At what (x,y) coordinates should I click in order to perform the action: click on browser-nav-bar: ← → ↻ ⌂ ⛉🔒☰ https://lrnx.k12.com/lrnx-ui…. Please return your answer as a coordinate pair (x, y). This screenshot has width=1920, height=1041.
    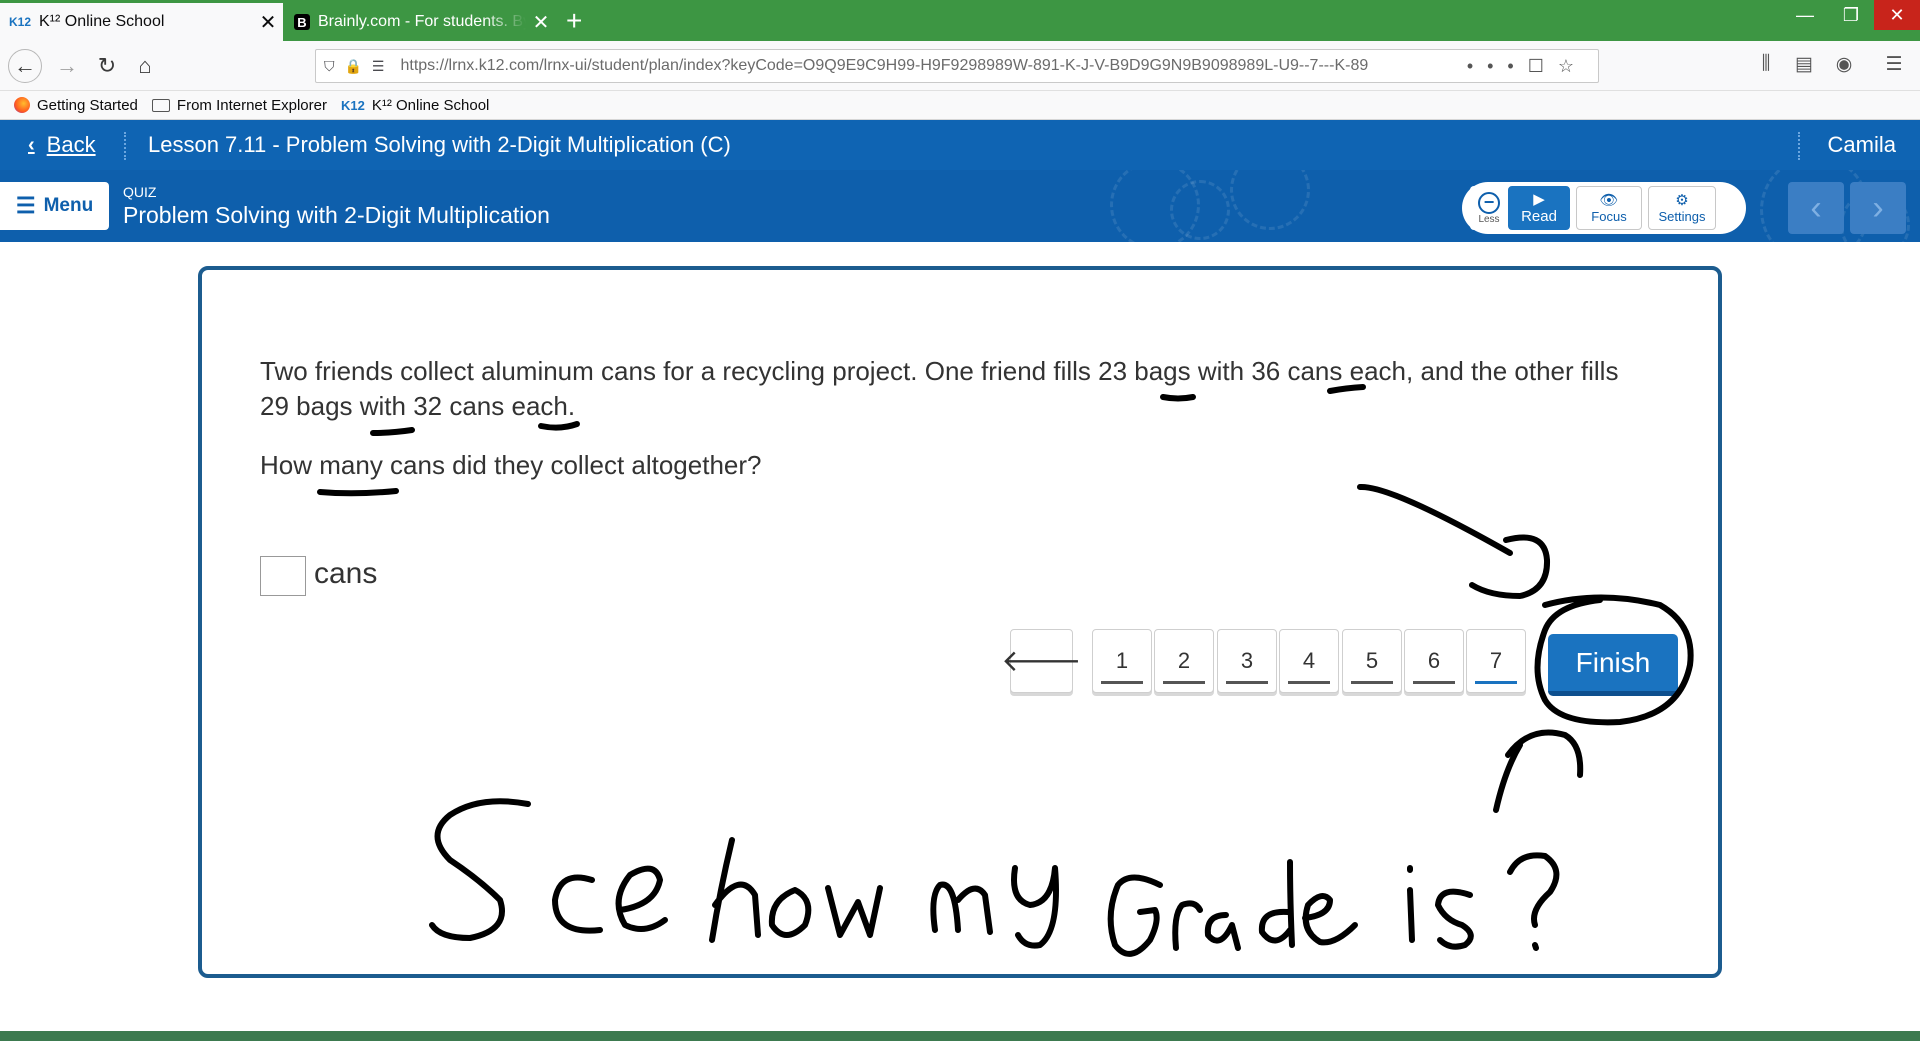
    Looking at the image, I should click on (960, 66).